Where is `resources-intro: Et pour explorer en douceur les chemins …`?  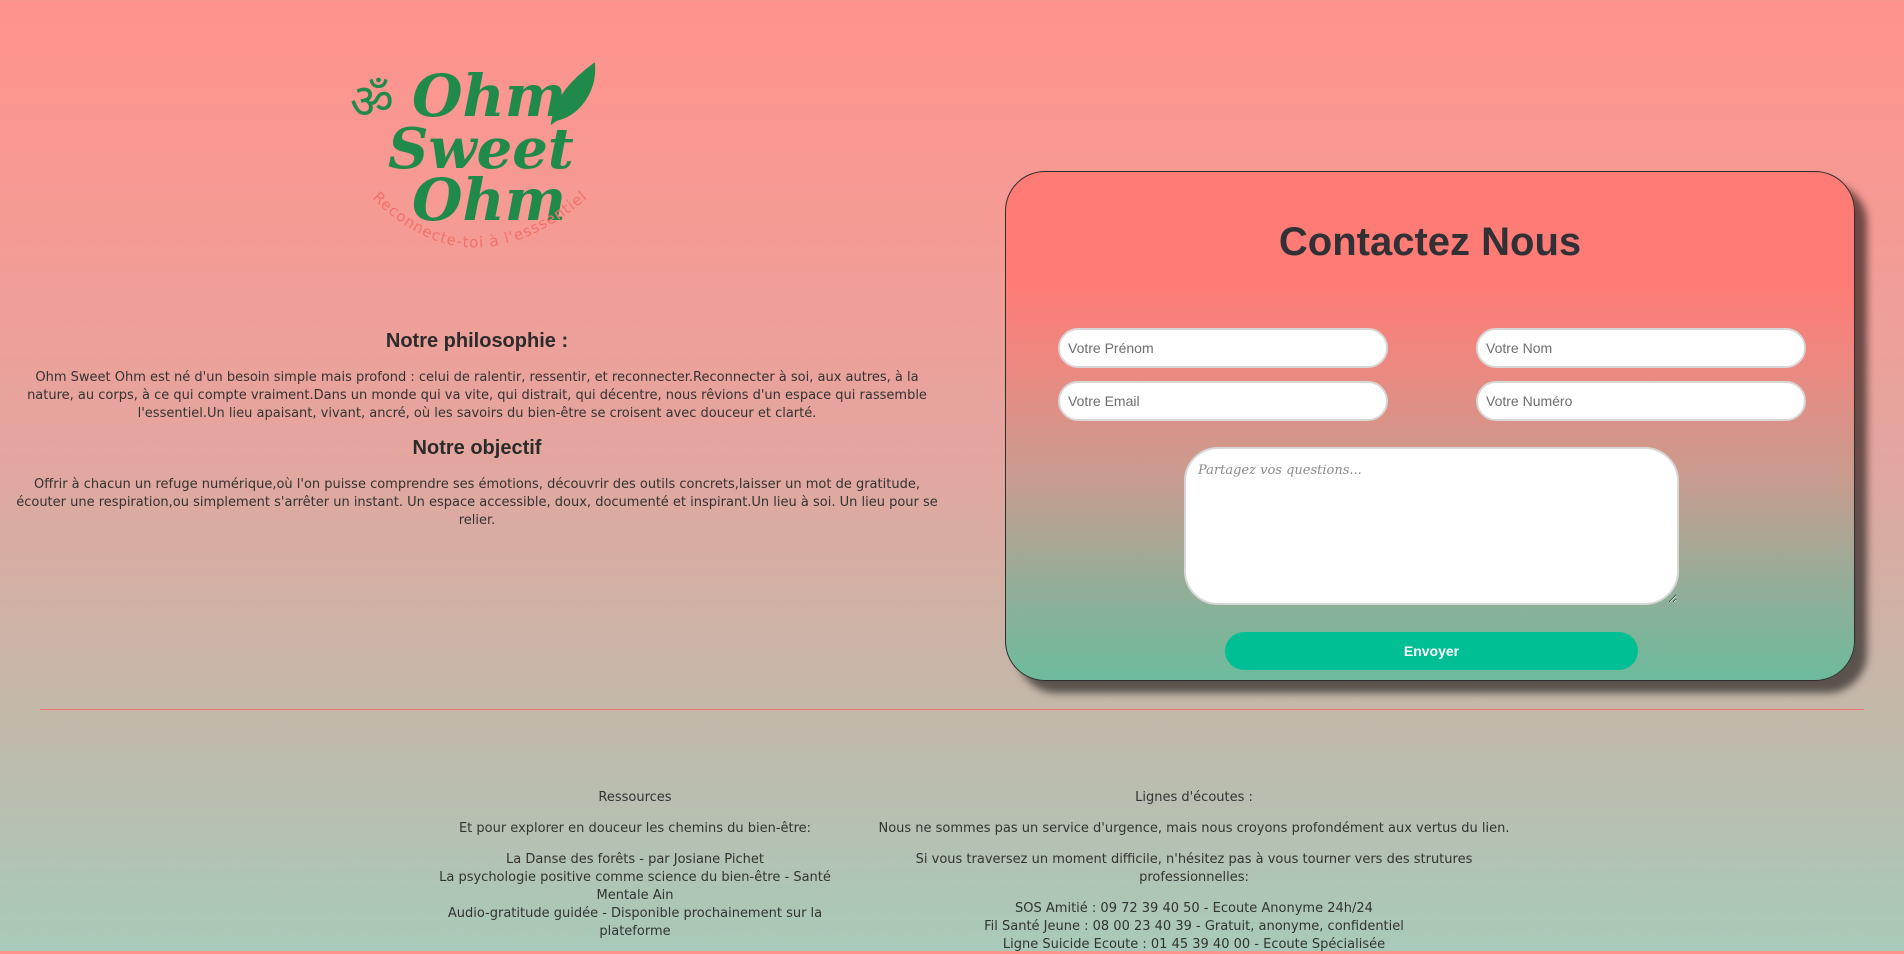 resources-intro: Et pour explorer en douceur les chemins … is located at coordinates (635, 828).